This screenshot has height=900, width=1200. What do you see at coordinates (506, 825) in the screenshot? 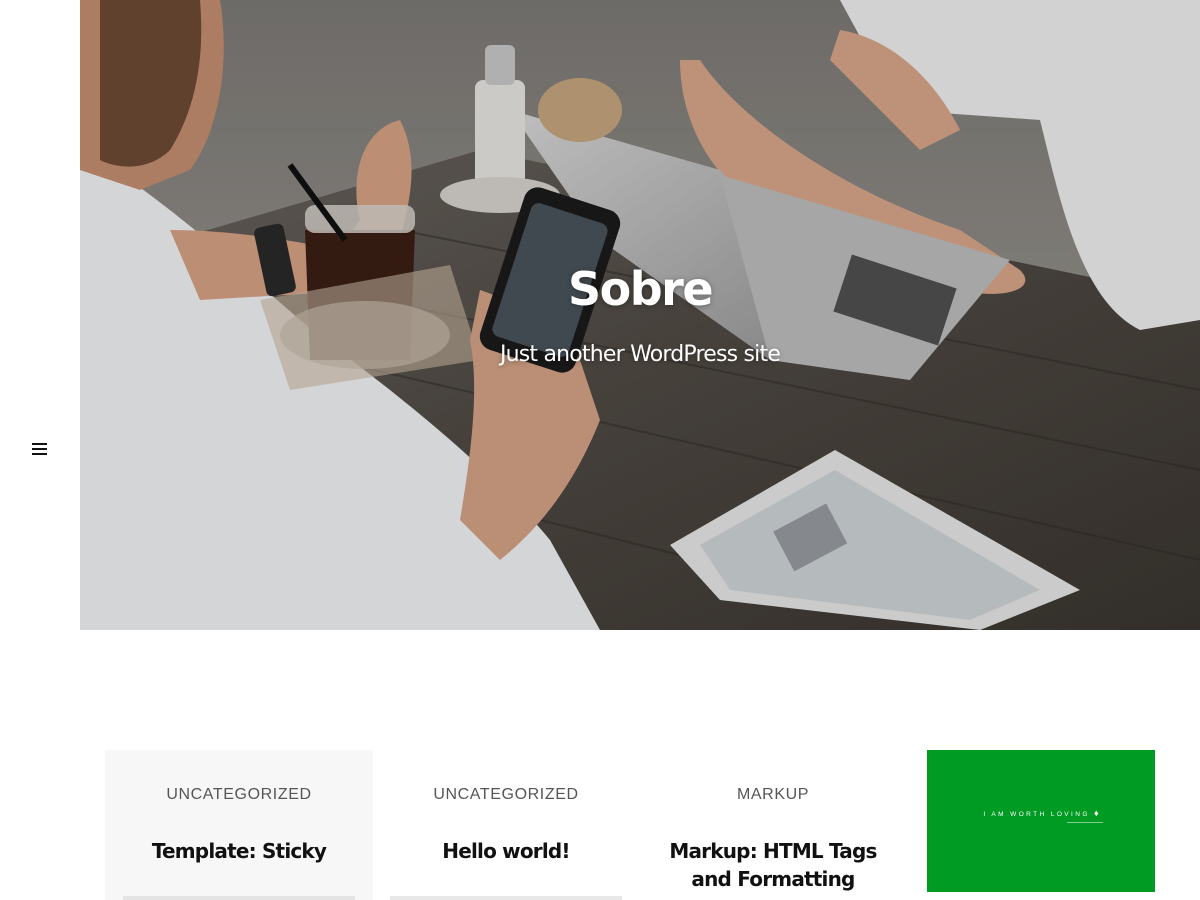
I see `post-card: UNCATEGORIZED Hello world!` at bounding box center [506, 825].